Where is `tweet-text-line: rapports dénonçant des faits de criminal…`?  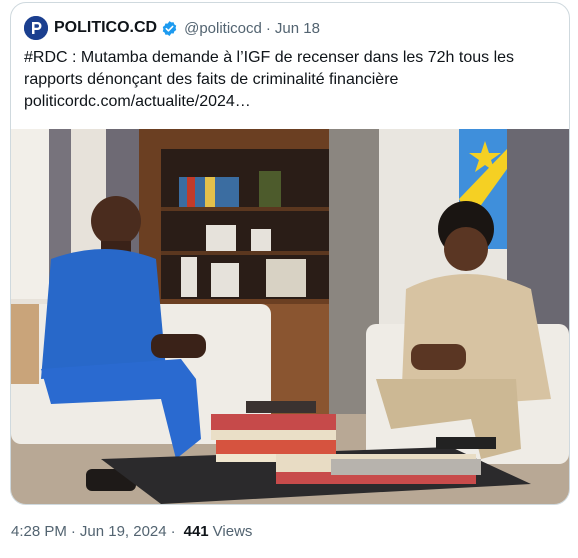
tweet-text-line: rapports dénonçant des faits de criminal… is located at coordinates (211, 79).